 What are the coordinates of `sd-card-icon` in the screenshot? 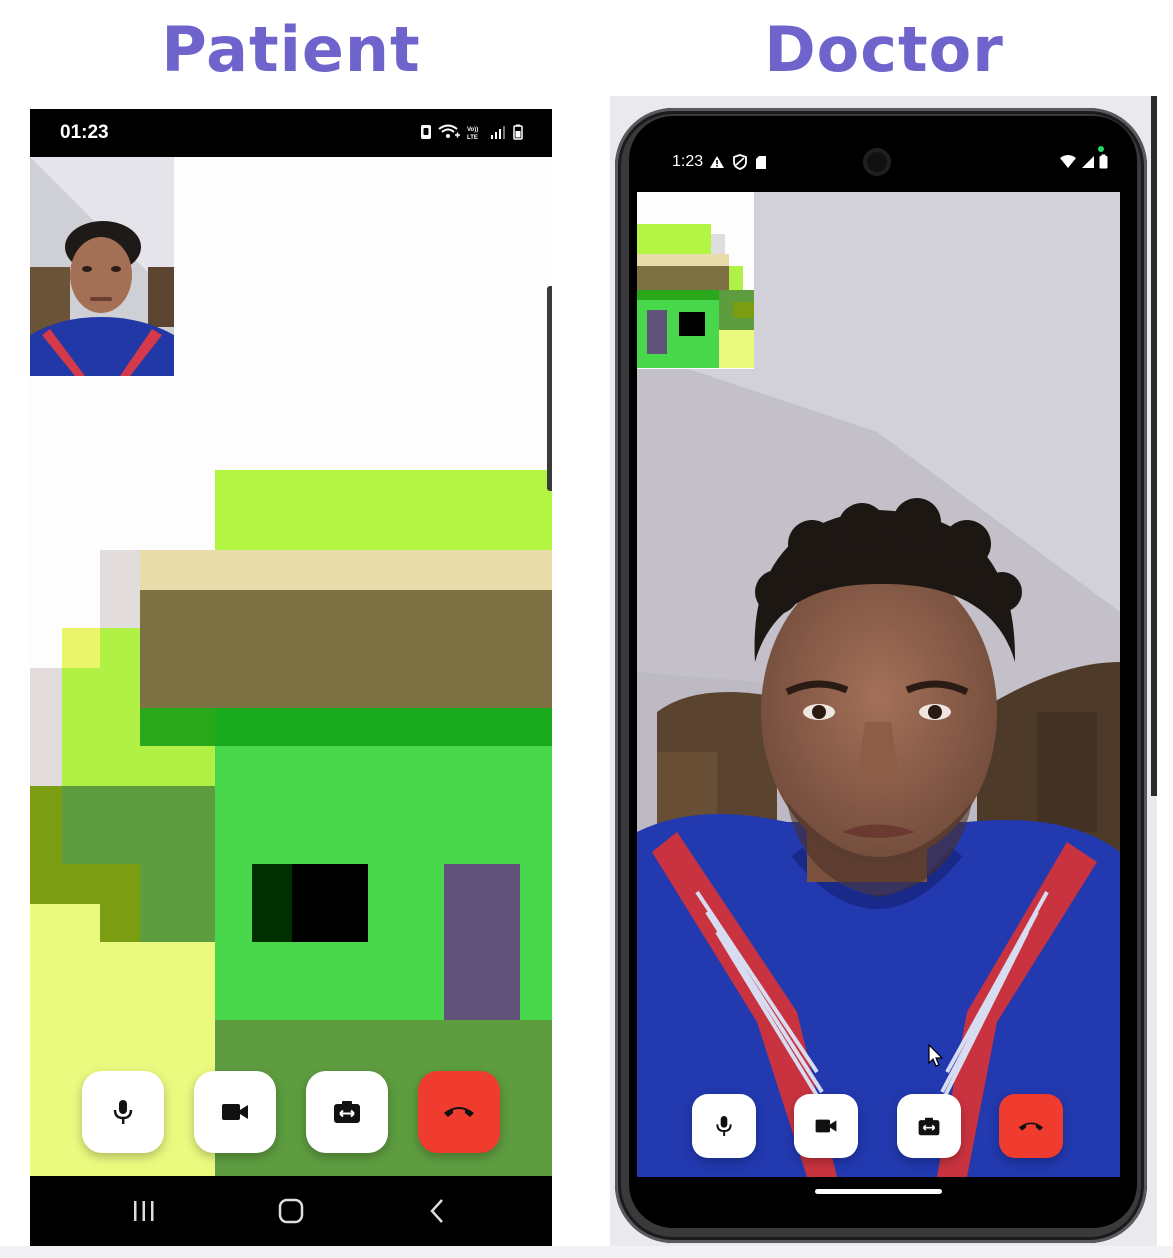 It's located at (761, 162).